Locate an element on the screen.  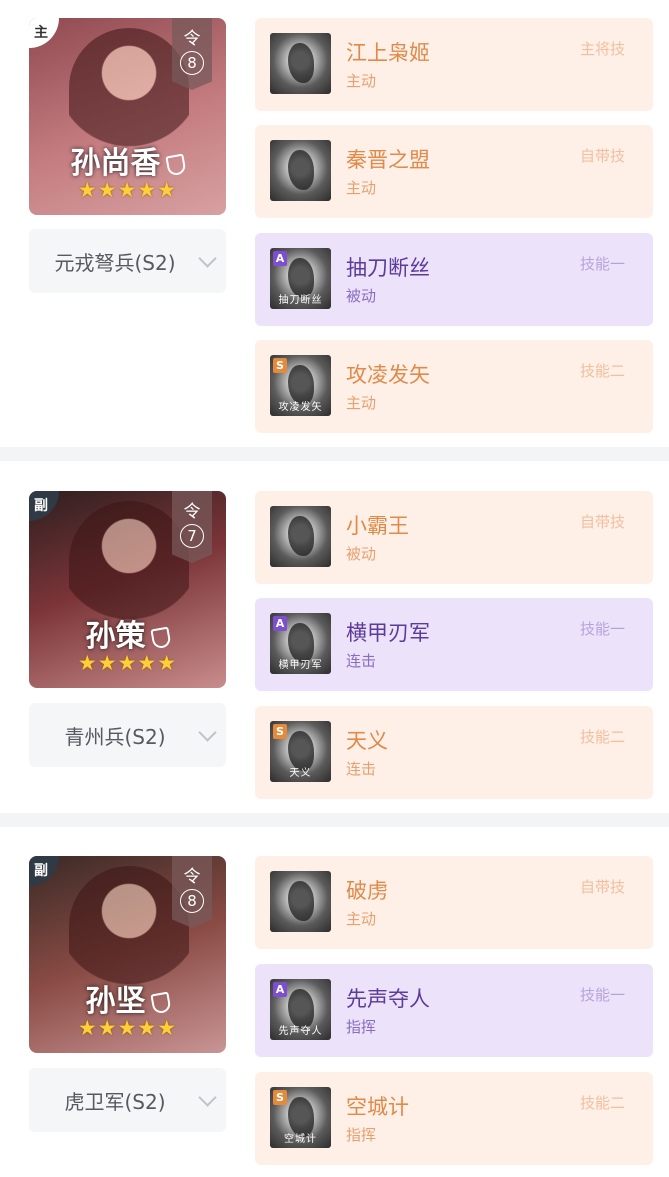
general-card: 副 令 8 孙坚 ★★★★★ is located at coordinates (127, 954).